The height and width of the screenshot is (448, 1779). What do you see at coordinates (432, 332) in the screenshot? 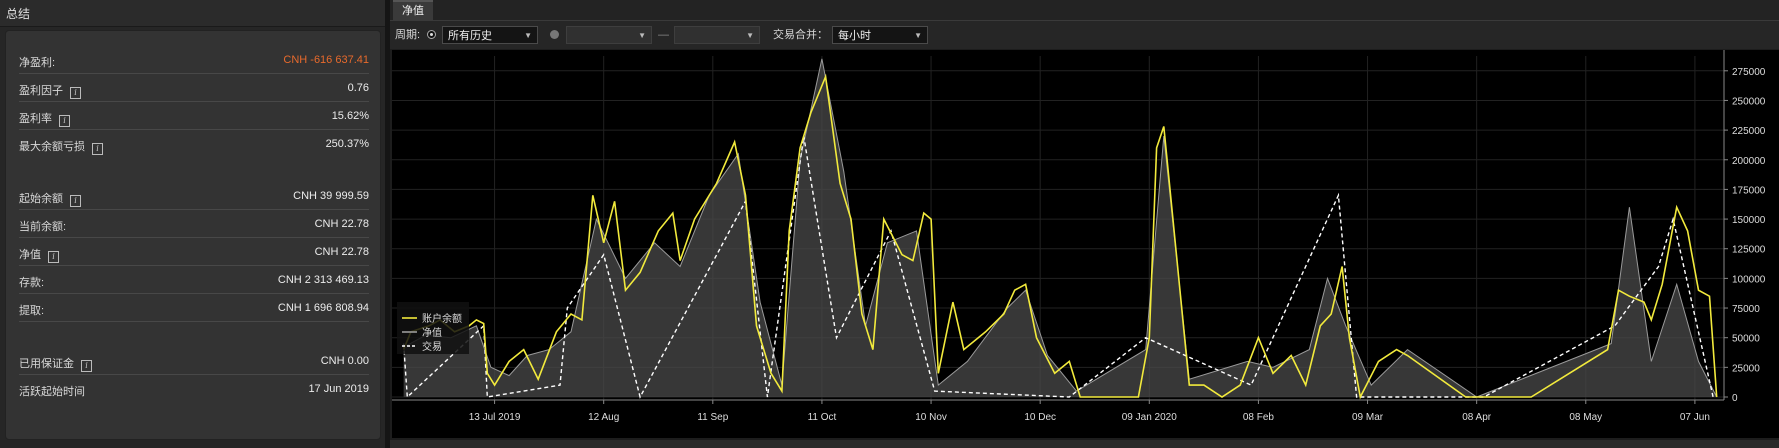
I see `legend-label: 净值` at bounding box center [432, 332].